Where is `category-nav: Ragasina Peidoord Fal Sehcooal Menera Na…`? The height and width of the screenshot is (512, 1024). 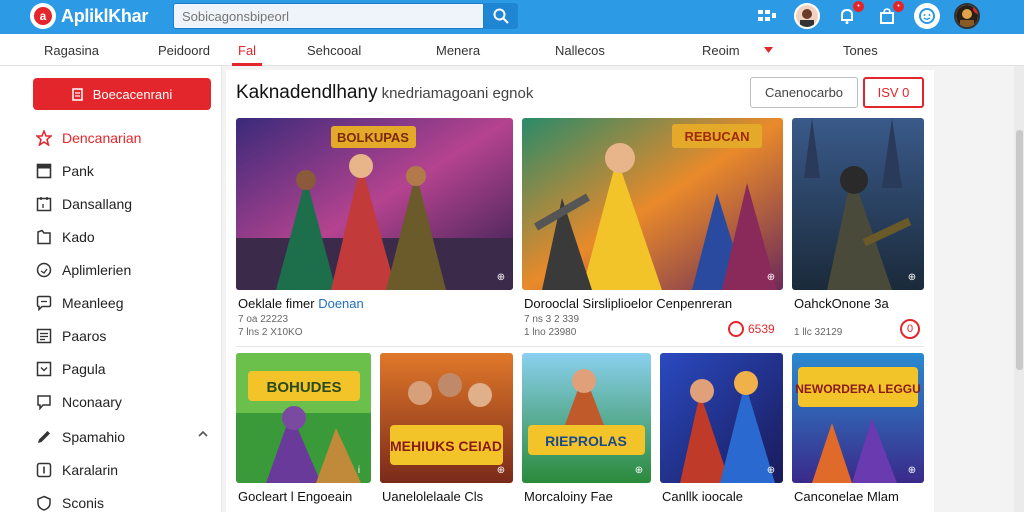
category-nav: Ragasina Peidoord Fal Sehcooal Menera Na… is located at coordinates (512, 50).